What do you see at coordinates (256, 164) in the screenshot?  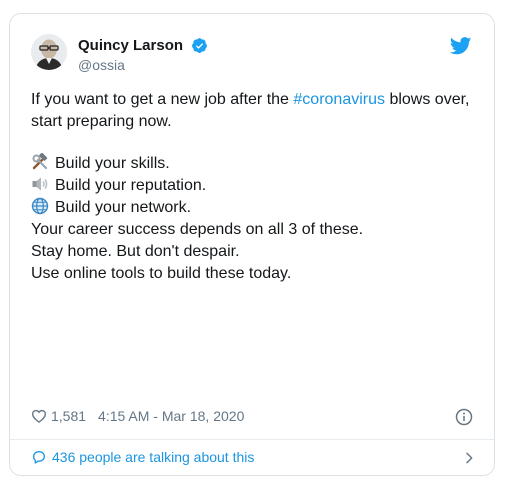 I see `tweet-line-skills: Build your skills.` at bounding box center [256, 164].